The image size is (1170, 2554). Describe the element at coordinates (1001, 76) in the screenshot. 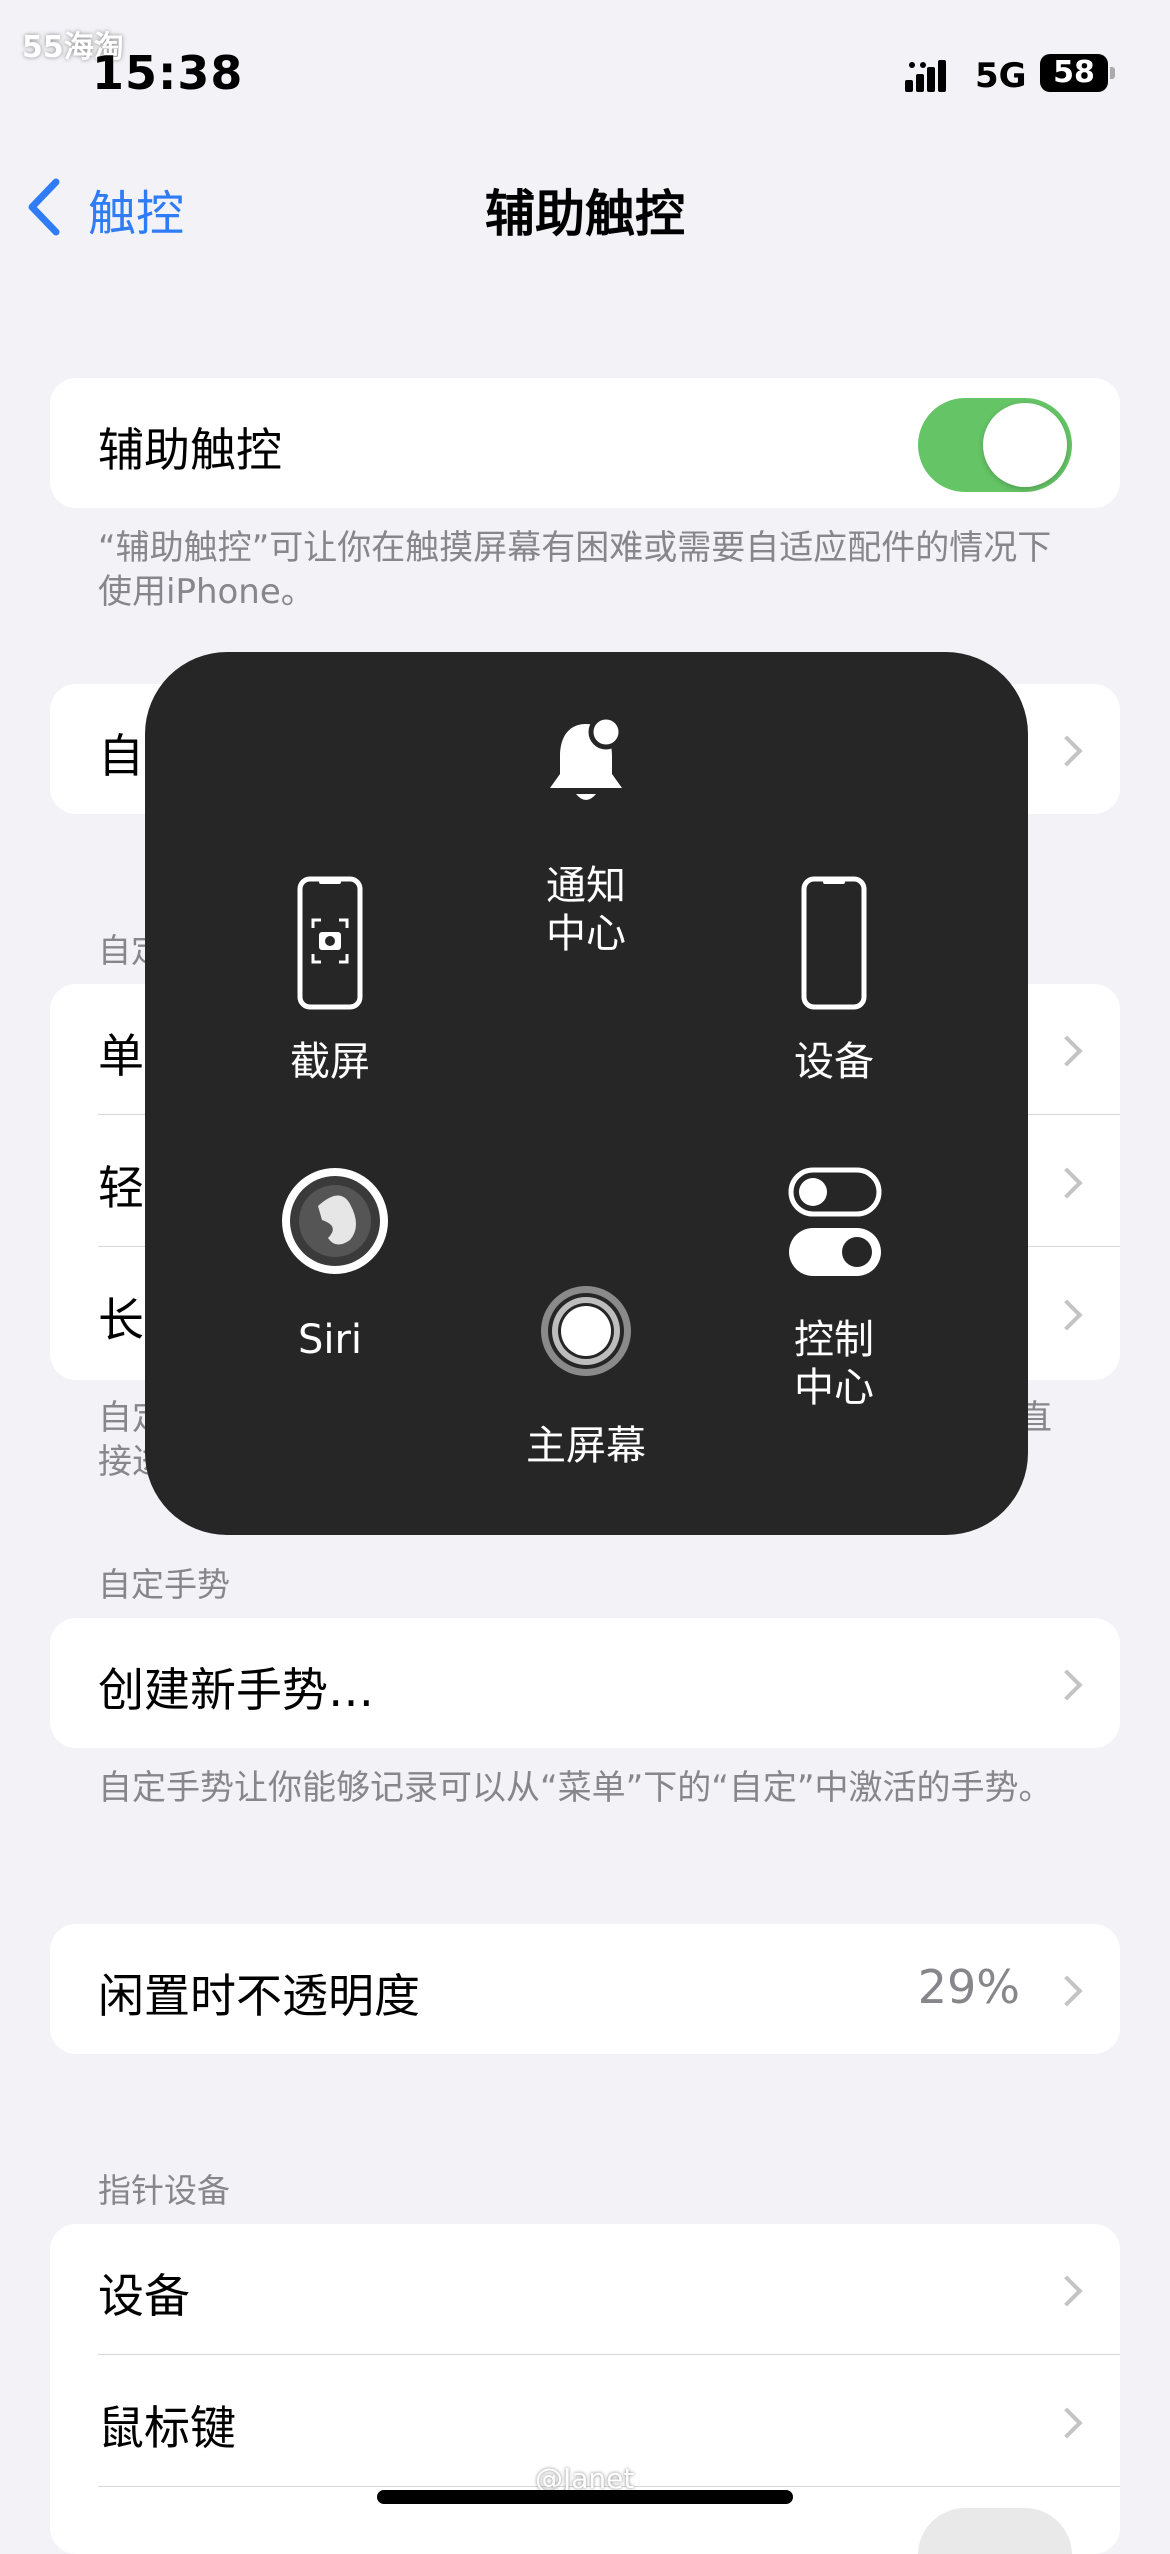

I see `network-type: 5G` at that location.